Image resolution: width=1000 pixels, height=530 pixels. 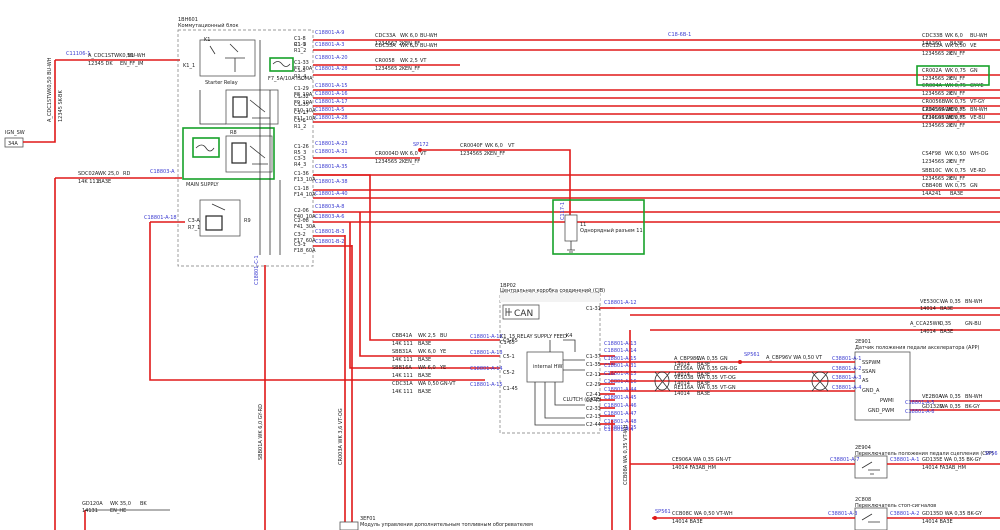 What do you see at coordinates (620, 428) in the screenshot?
I see `cjb-connector: C18801-A-25` at bounding box center [620, 428].